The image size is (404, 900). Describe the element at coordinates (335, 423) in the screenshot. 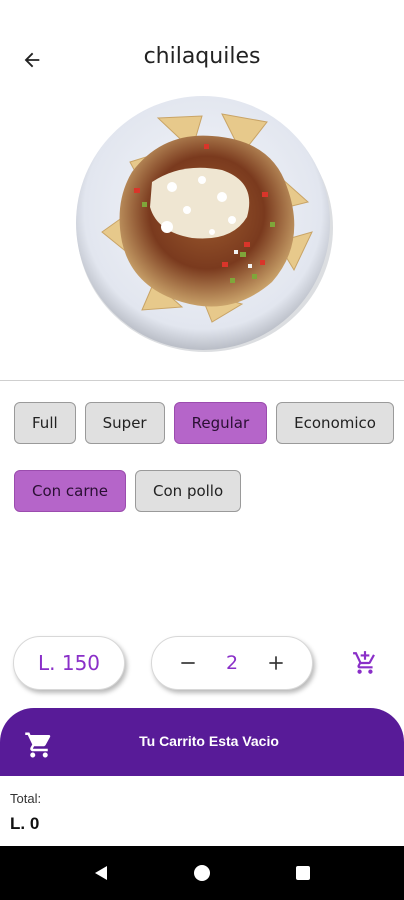

I see `size-option-economico: Economico` at that location.